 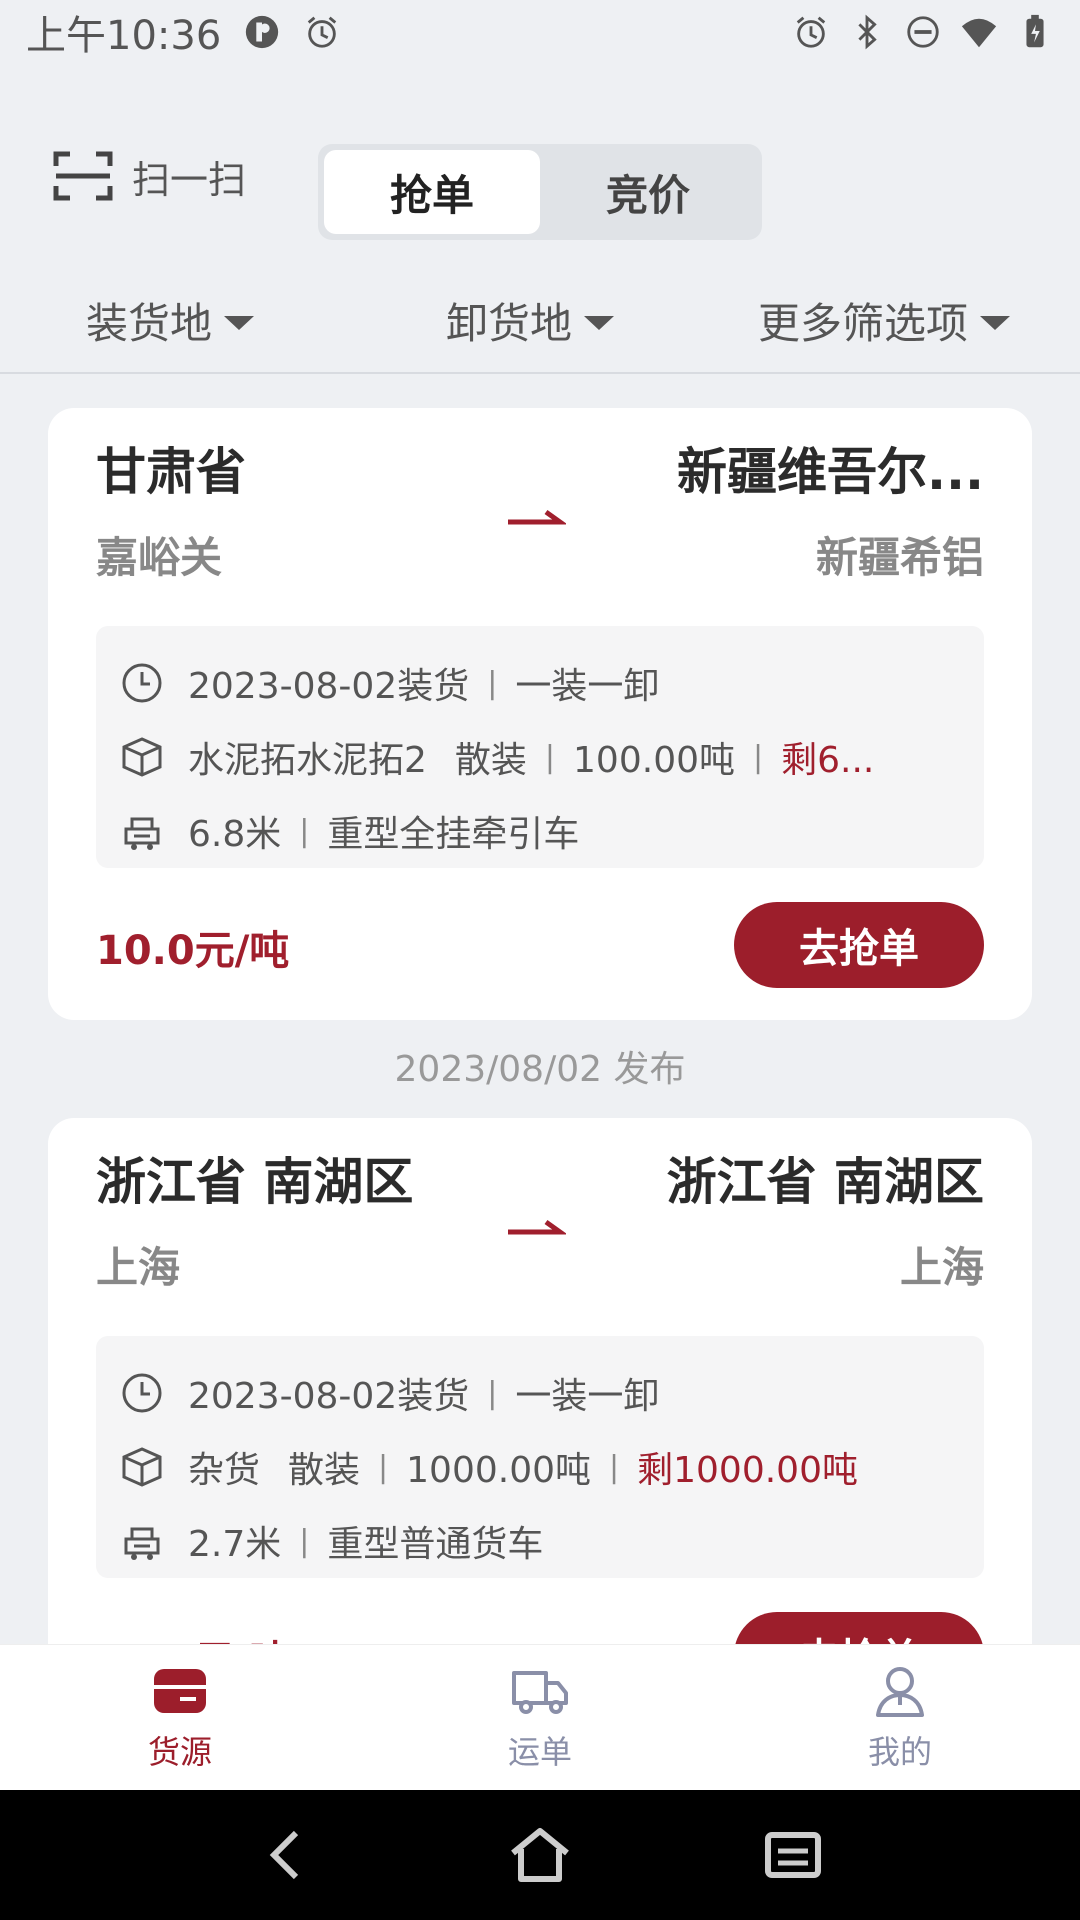 I want to click on tab-label: 货源, so click(x=179, y=1751).